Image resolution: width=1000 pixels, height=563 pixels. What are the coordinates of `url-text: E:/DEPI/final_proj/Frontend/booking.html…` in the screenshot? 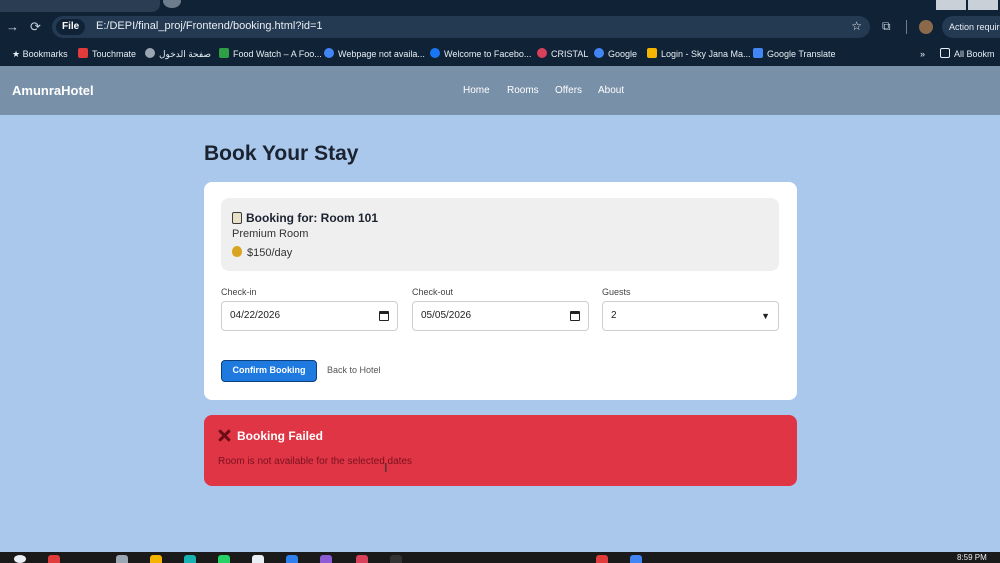 It's located at (209, 26).